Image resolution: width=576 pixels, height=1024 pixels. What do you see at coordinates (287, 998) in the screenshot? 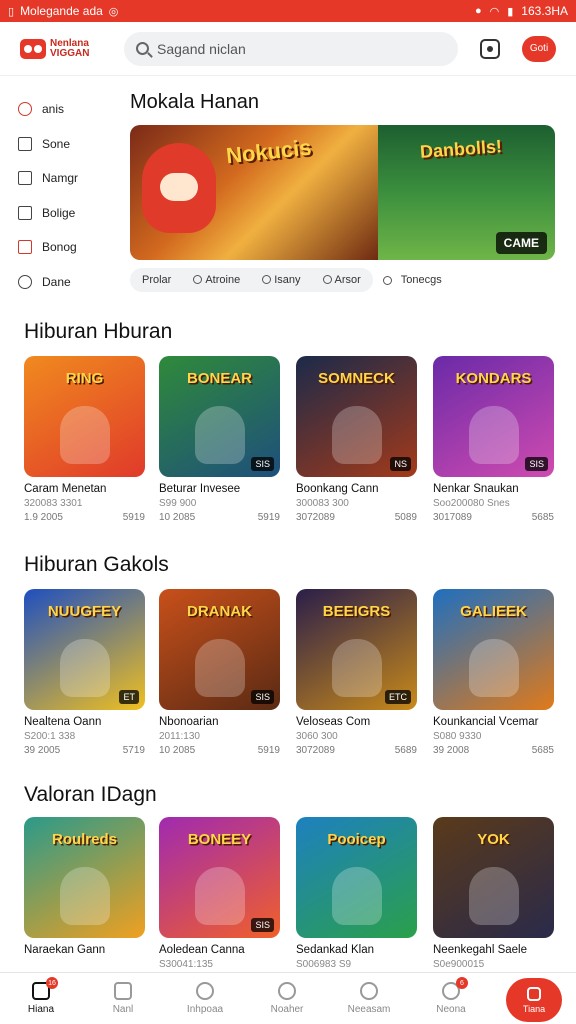
I see `nav-add: Noaher` at bounding box center [287, 998].